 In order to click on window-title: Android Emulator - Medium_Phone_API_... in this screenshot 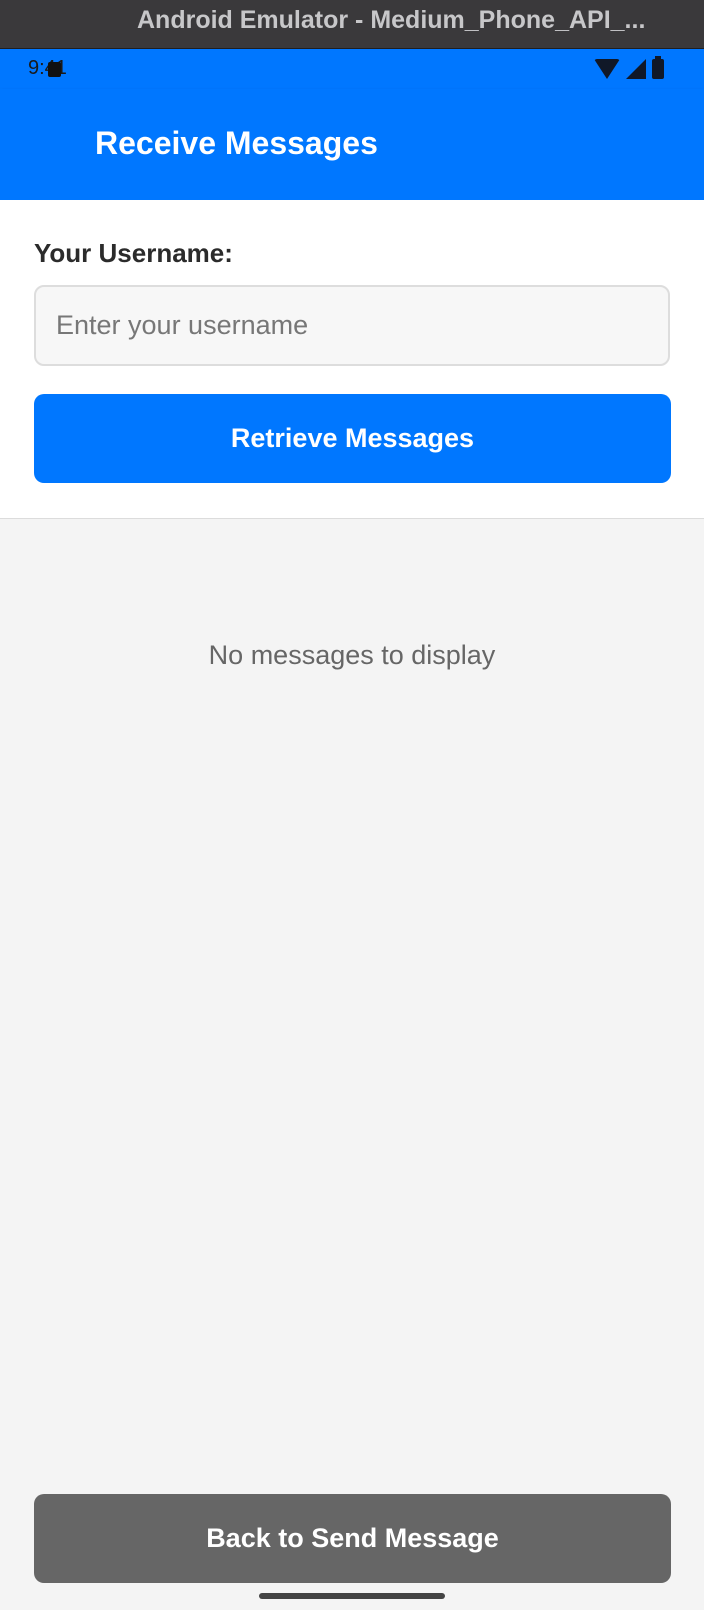, I will do `click(391, 20)`.